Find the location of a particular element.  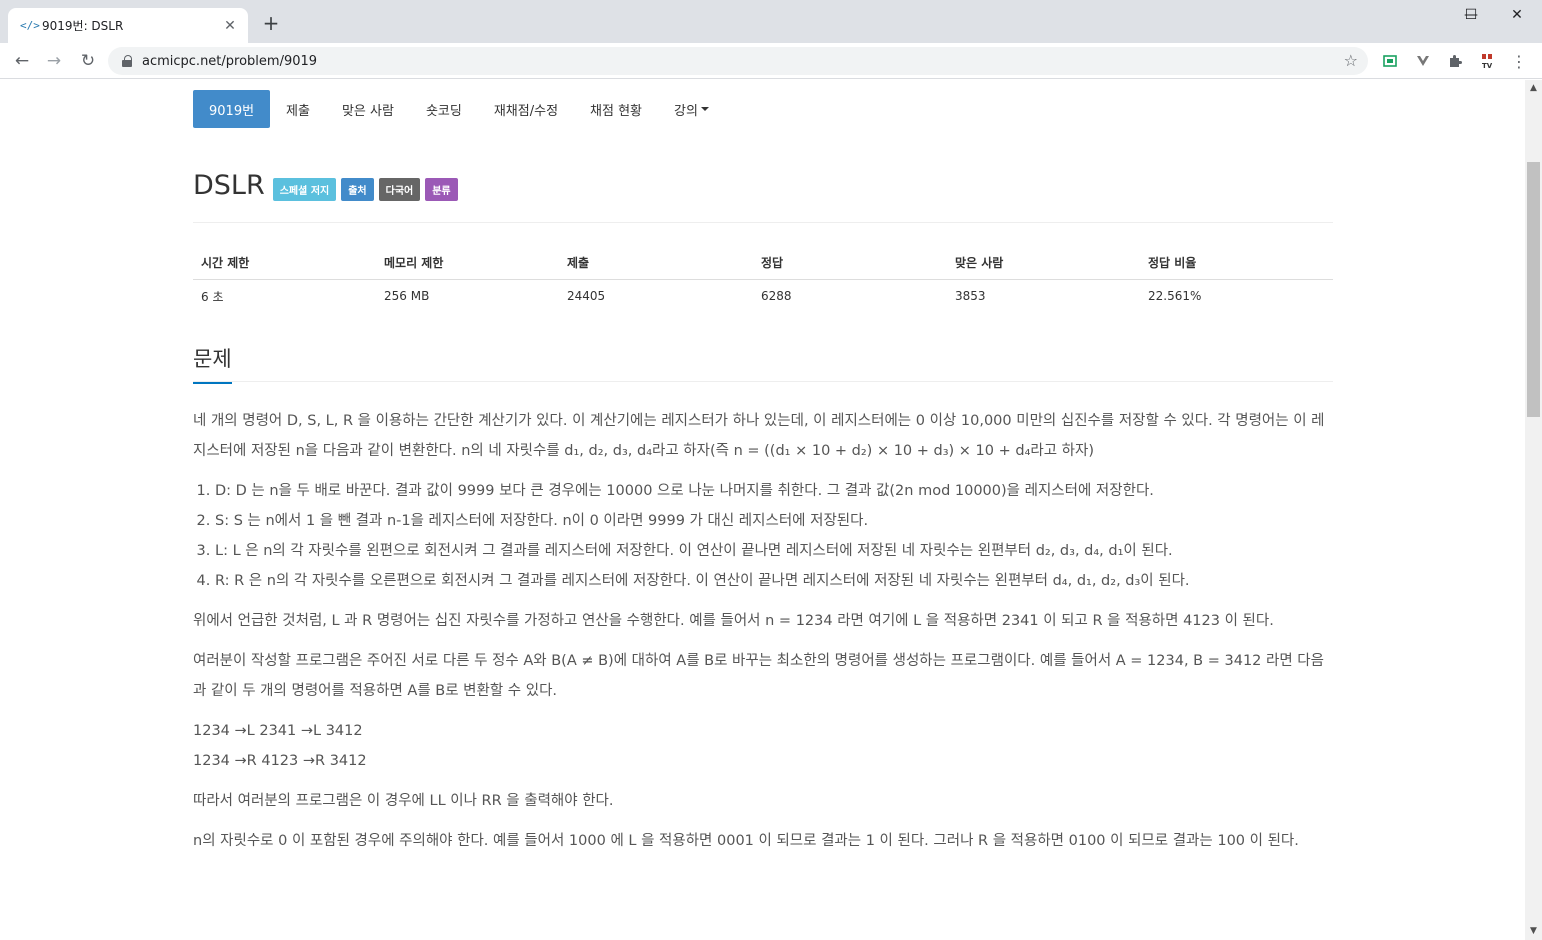

page-scrollbar: ▲ ▼ is located at coordinates (1533, 510).